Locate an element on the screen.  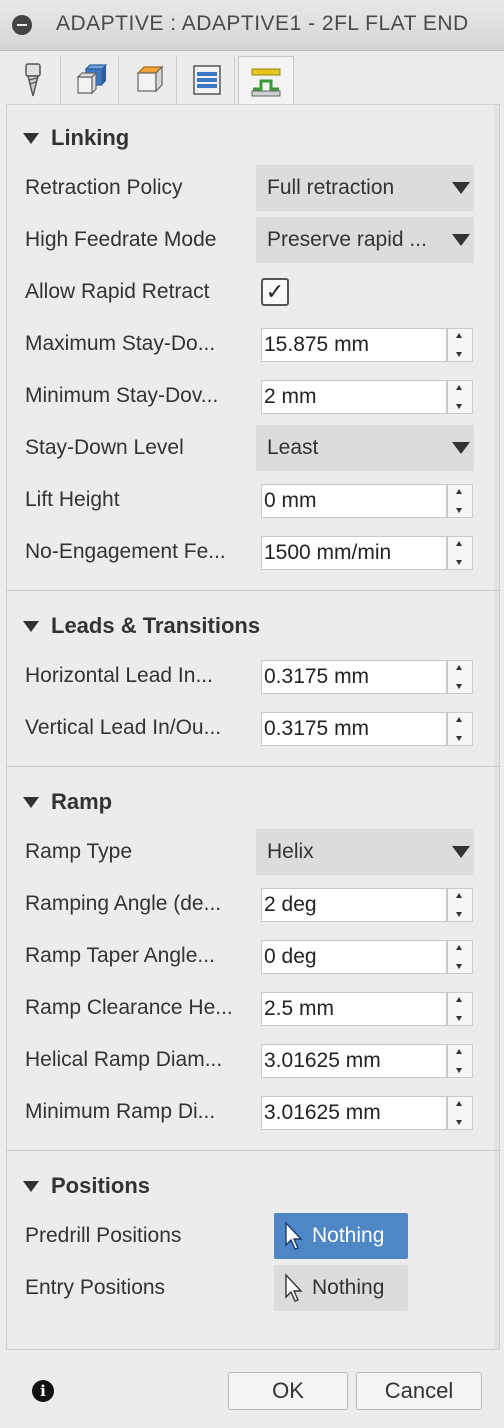
section-header-leads: Leads & Transitions is located at coordinates (141, 626).